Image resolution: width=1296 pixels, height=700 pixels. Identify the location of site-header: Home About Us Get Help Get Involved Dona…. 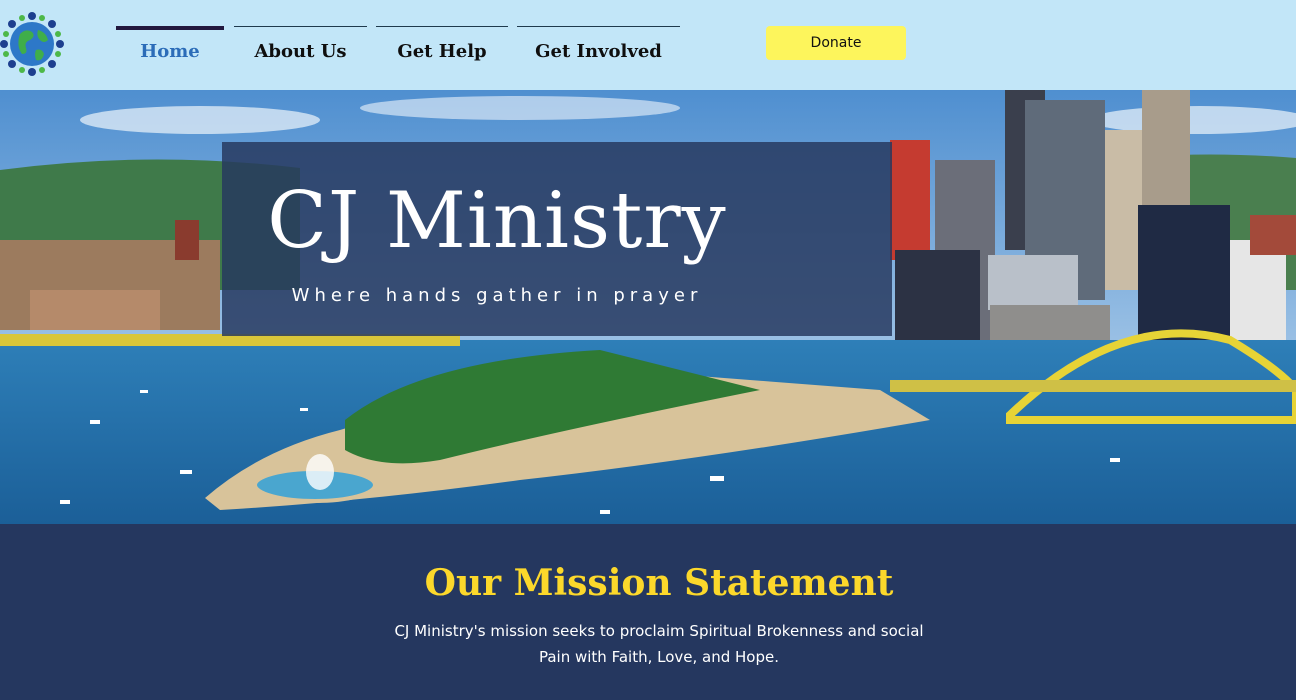
(648, 45).